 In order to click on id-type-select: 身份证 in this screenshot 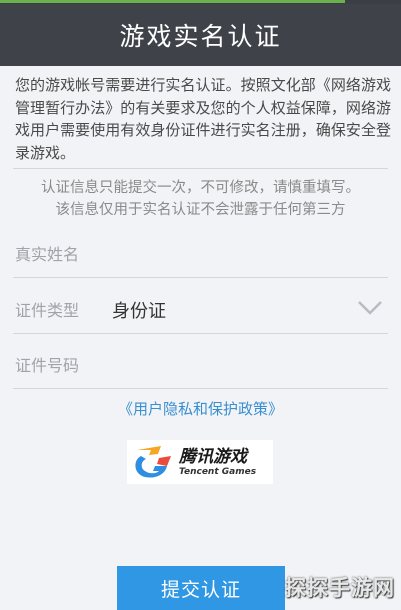, I will do `click(139, 310)`.